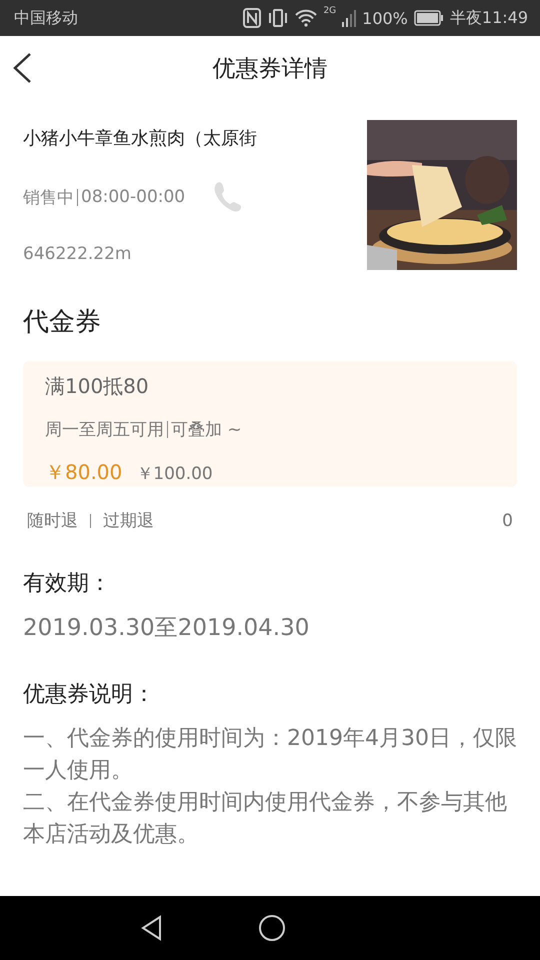  Describe the element at coordinates (272, 928) in the screenshot. I see `home-icon` at that location.